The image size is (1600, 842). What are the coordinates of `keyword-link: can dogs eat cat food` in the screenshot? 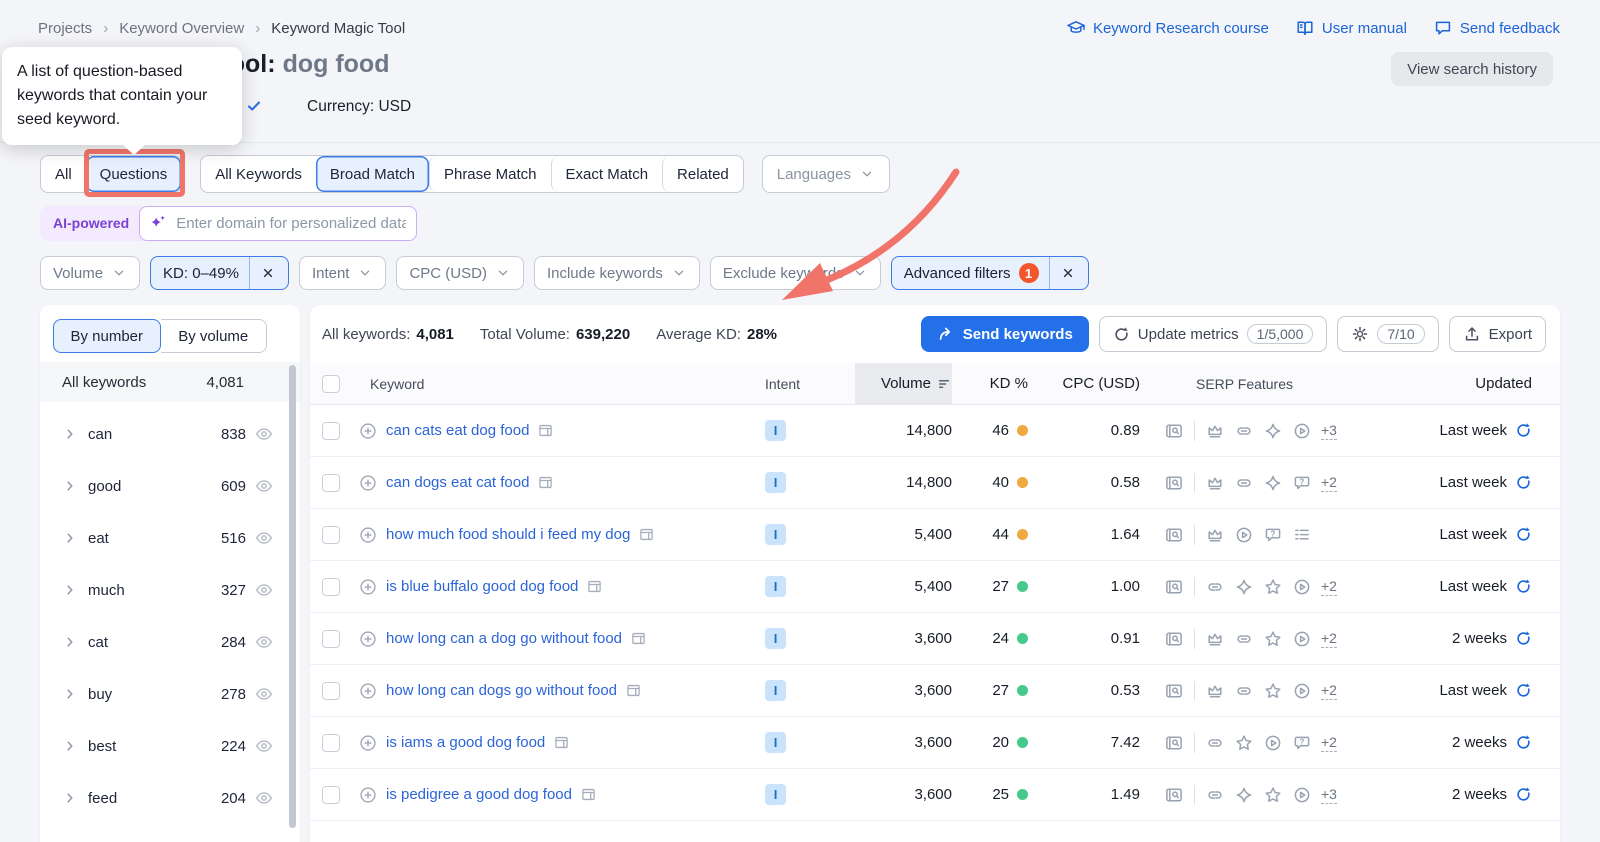 It's located at (457, 482).